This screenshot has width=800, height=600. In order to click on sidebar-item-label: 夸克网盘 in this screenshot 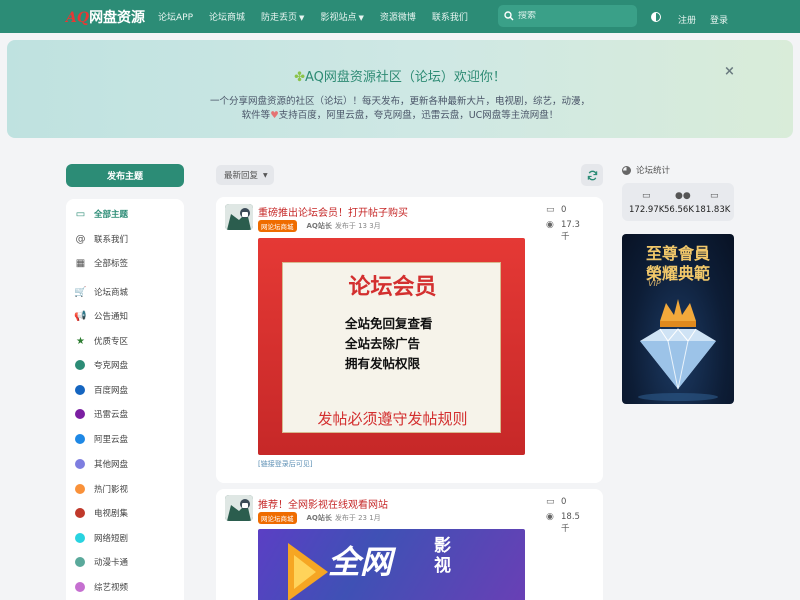, I will do `click(111, 366)`.